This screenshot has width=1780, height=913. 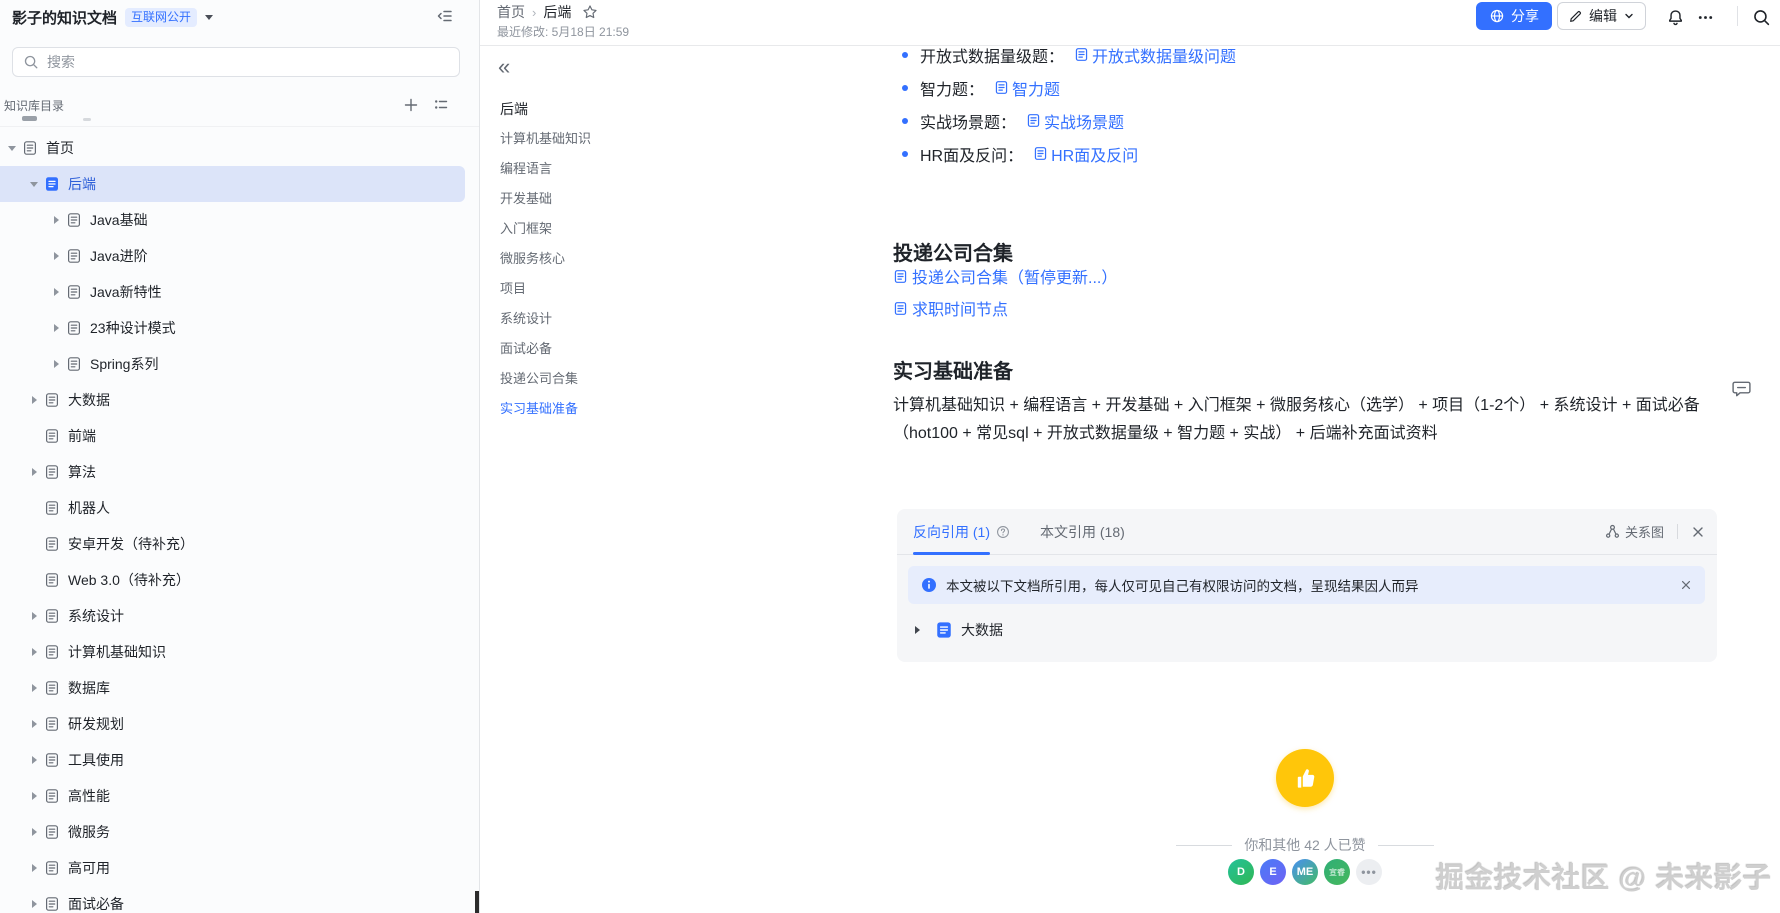 I want to click on plus-icon, so click(x=411, y=105).